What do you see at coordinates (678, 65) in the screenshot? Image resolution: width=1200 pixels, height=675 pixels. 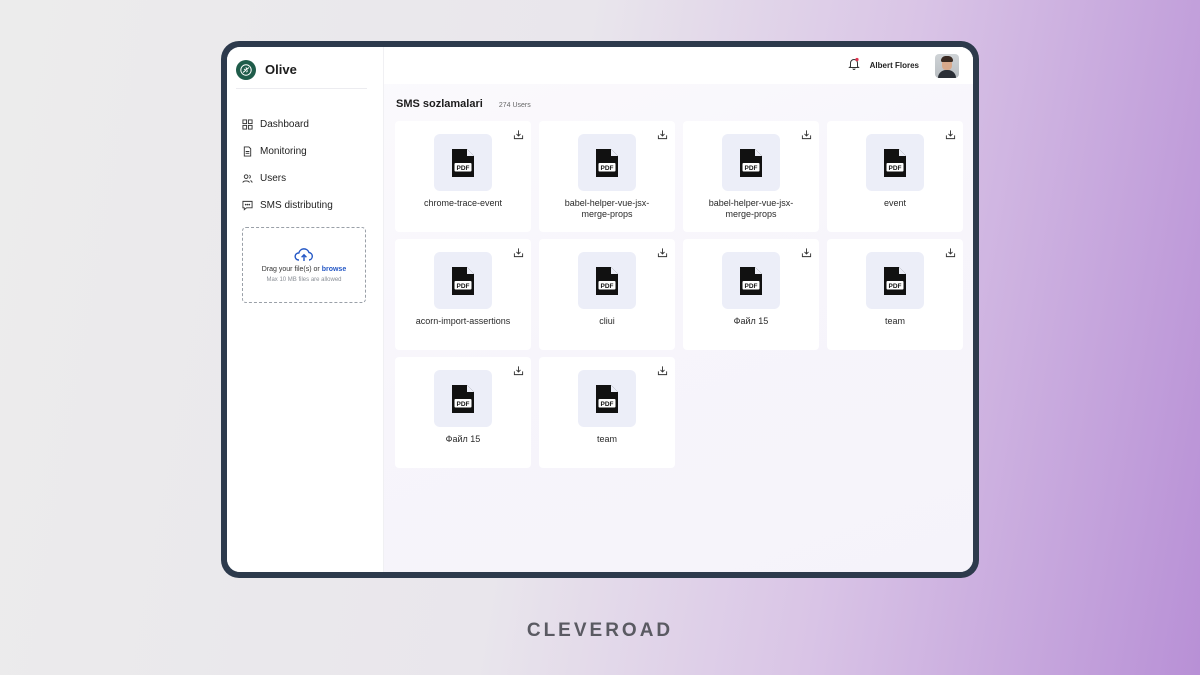 I see `top-bar: Albert Flores` at bounding box center [678, 65].